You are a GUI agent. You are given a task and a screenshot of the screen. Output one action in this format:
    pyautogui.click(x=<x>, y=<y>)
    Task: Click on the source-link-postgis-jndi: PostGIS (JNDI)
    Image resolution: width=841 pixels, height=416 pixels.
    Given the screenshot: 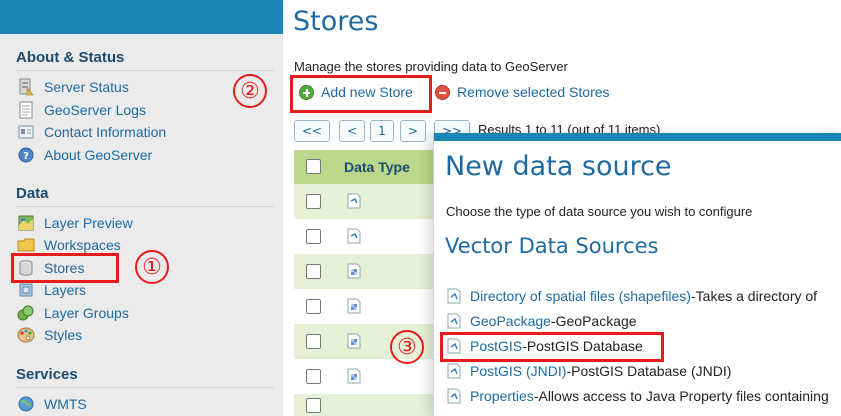 What is the action you would take?
    pyautogui.click(x=518, y=371)
    